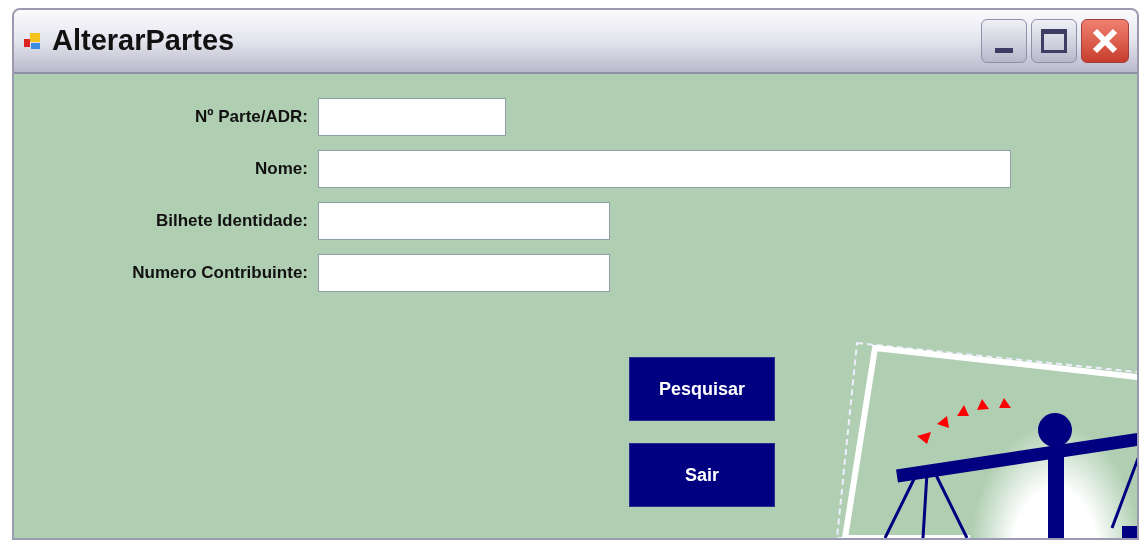  Describe the element at coordinates (143, 41) in the screenshot. I see `window-title: AlterarPartes` at that location.